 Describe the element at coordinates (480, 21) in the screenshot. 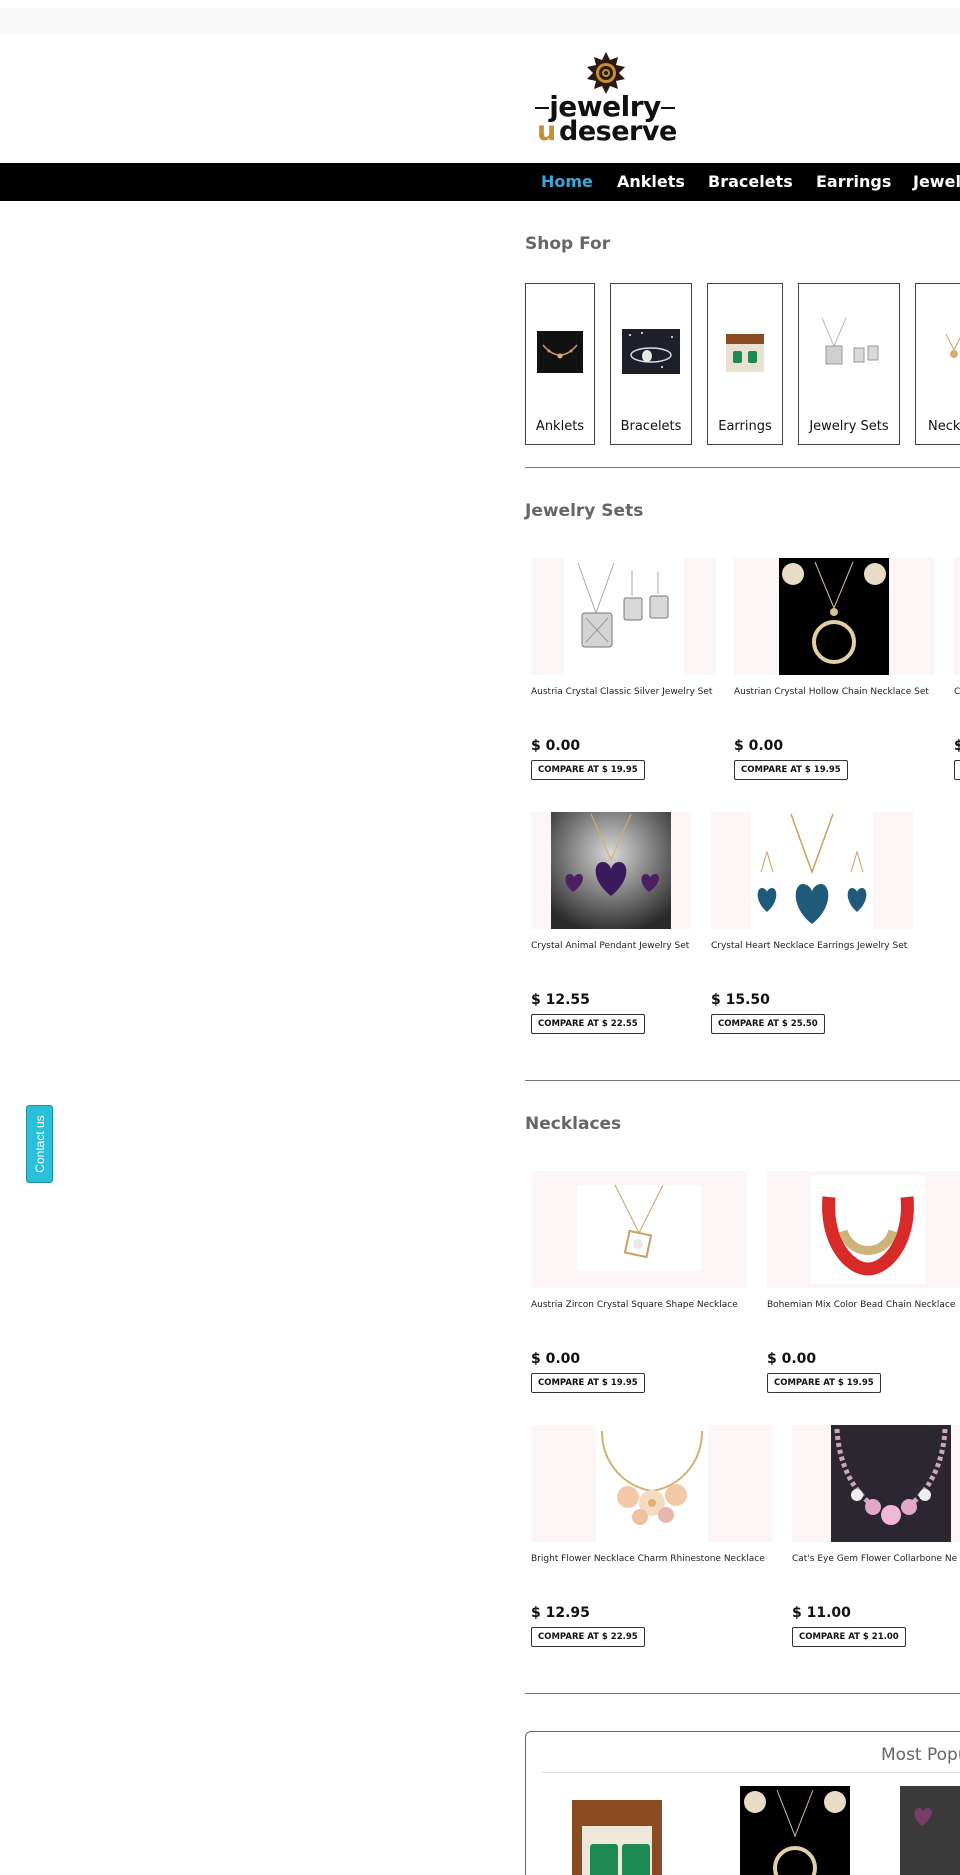

I see `top-strip` at that location.